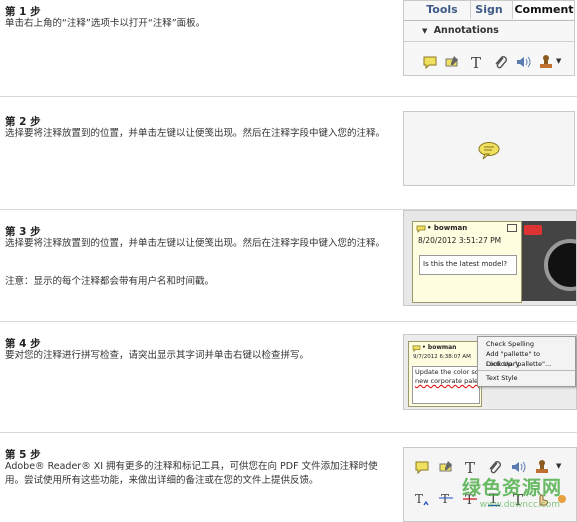 This screenshot has height=522, width=577. What do you see at coordinates (526, 358) in the screenshot?
I see `menu-item-add-to-dictionary: Add "pallette" to Dictionary` at bounding box center [526, 358].